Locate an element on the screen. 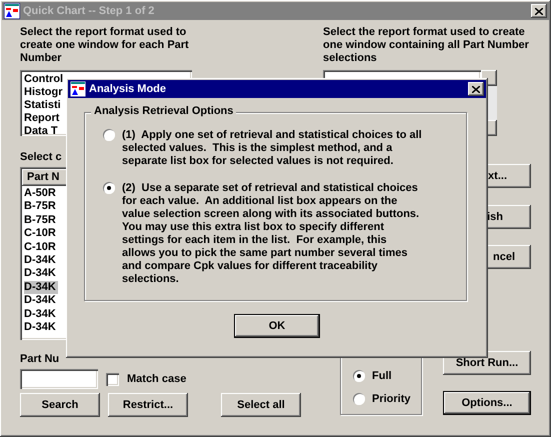 Image resolution: width=551 pixels, height=437 pixels. list-item: Statisti is located at coordinates (43, 105).